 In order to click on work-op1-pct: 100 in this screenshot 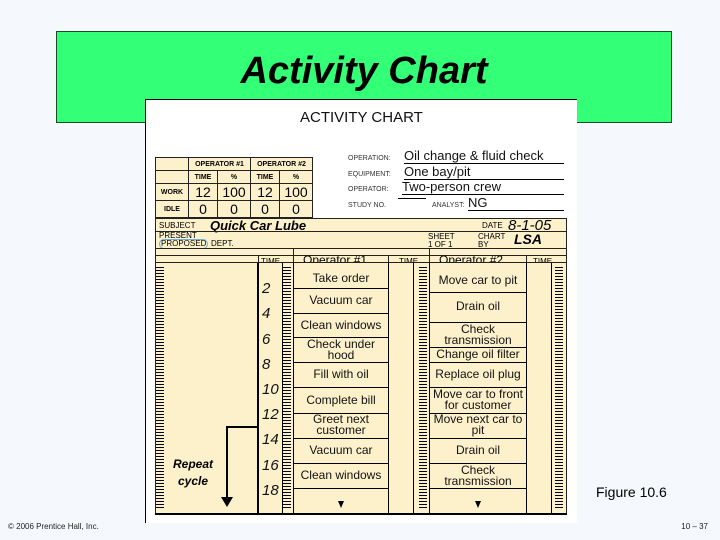, I will do `click(234, 192)`.